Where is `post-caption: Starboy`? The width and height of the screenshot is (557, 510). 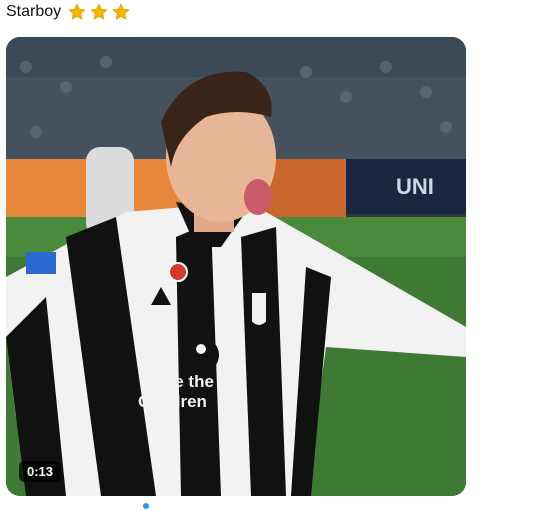 post-caption: Starboy is located at coordinates (34, 11).